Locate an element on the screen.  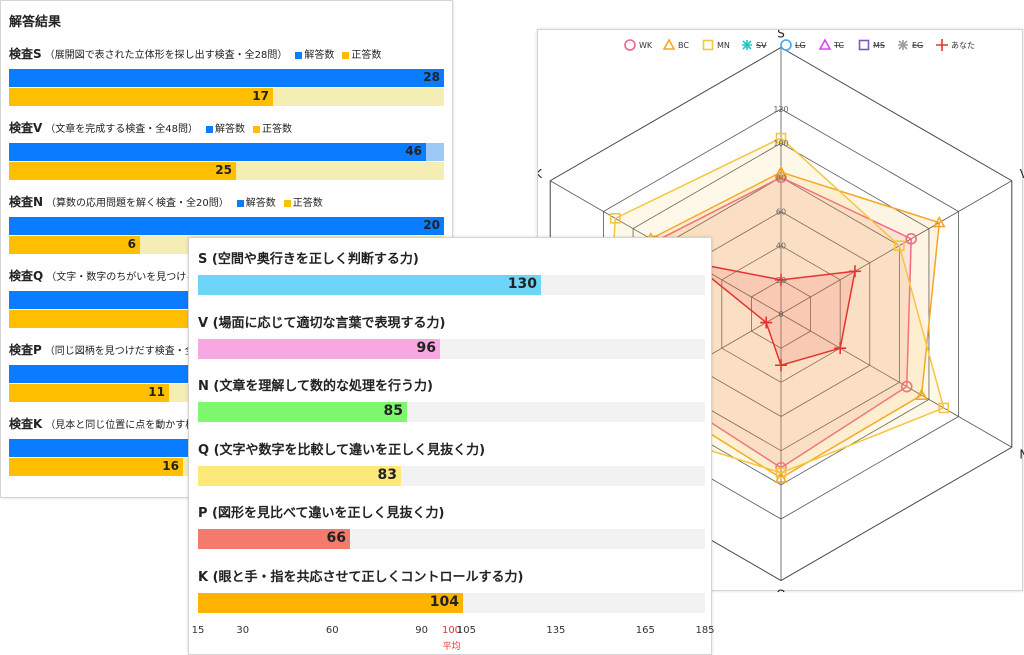
legend-item-8: あなた is located at coordinates (955, 45).